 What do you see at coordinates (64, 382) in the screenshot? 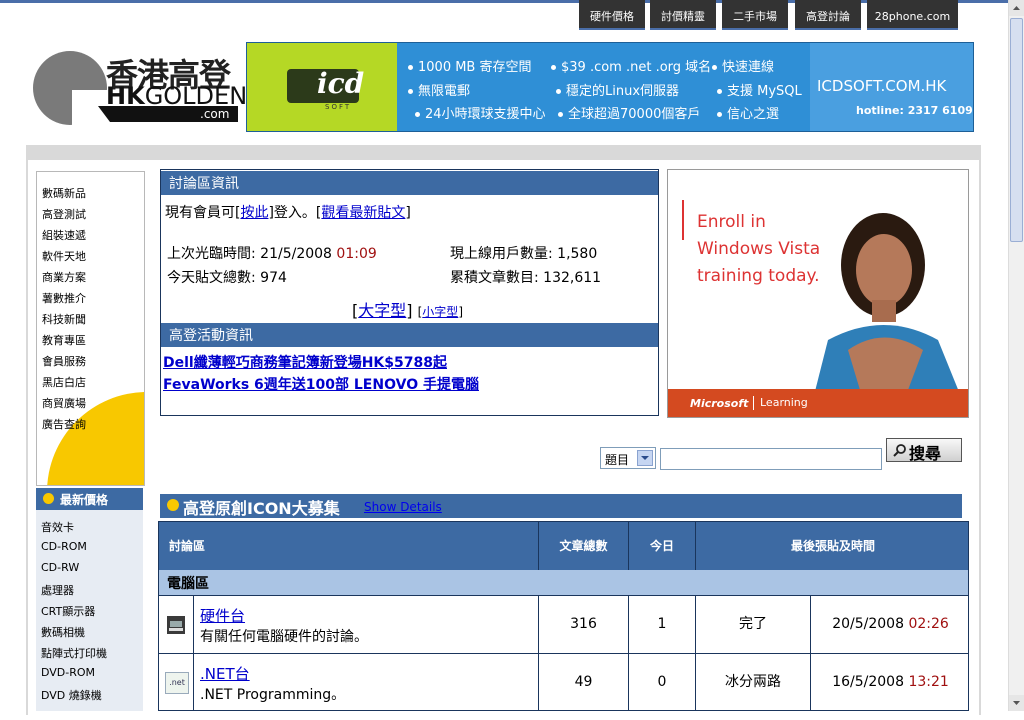
I see `sidebar-item: 黑店白店` at bounding box center [64, 382].